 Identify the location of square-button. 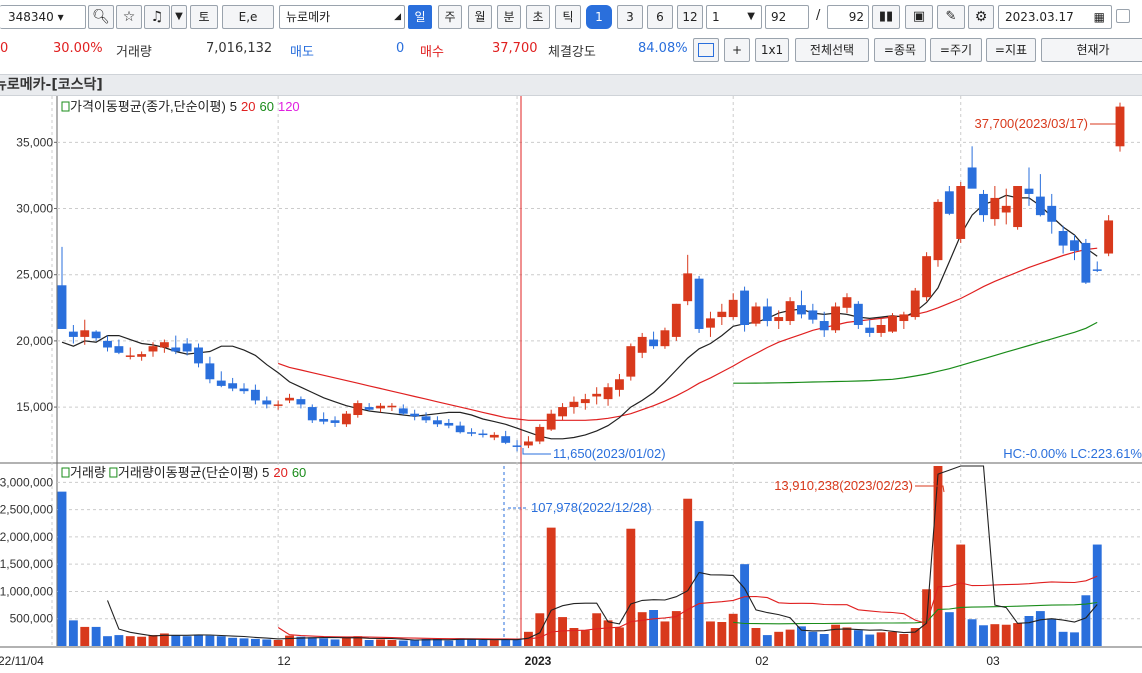
(706, 50).